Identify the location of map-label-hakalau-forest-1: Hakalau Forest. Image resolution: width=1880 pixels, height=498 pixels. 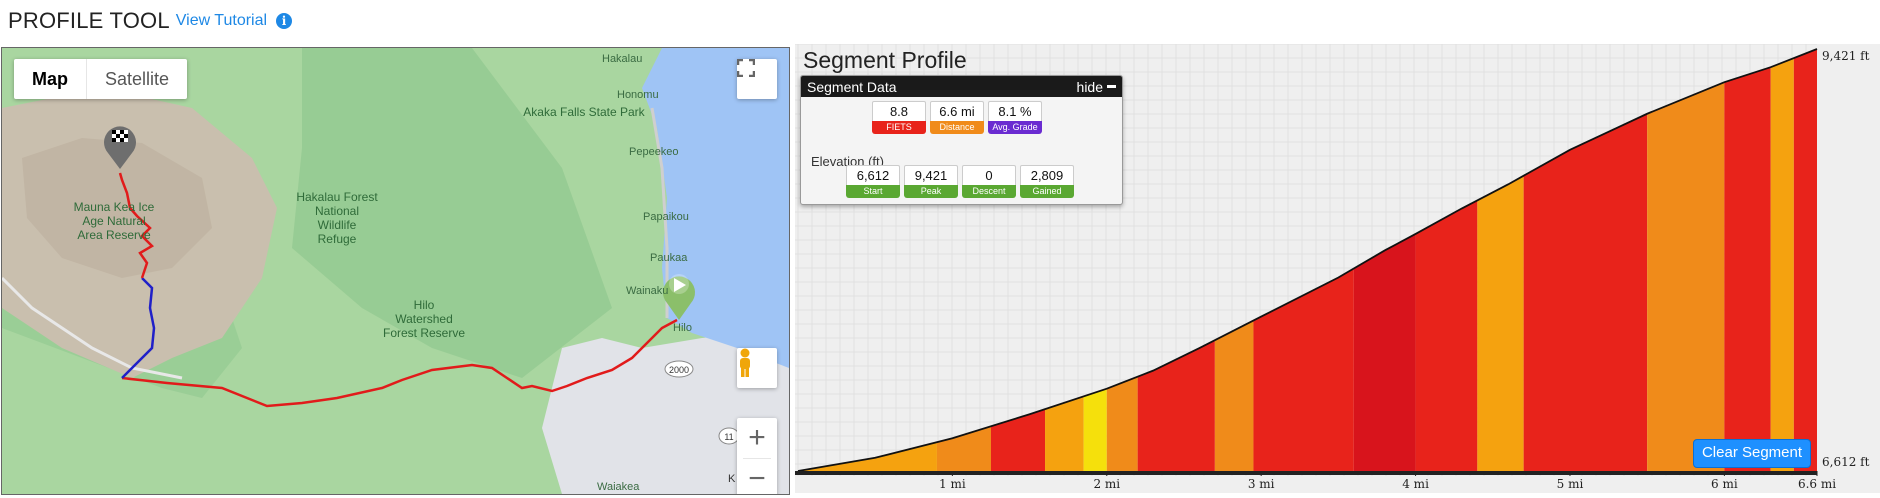
(337, 197).